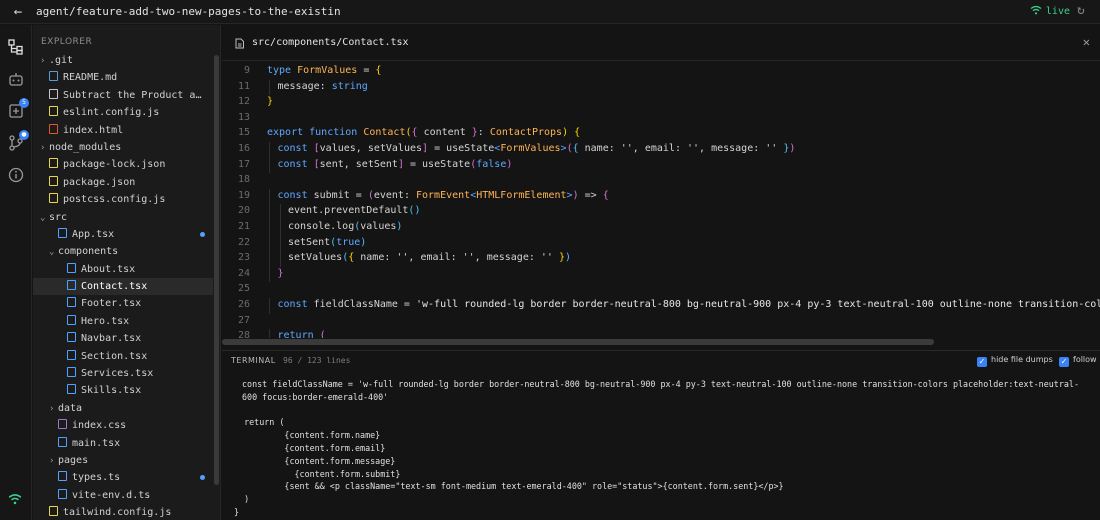 Image resolution: width=1100 pixels, height=520 pixels. I want to click on explorer-item-label: postcss.config.js, so click(114, 200).